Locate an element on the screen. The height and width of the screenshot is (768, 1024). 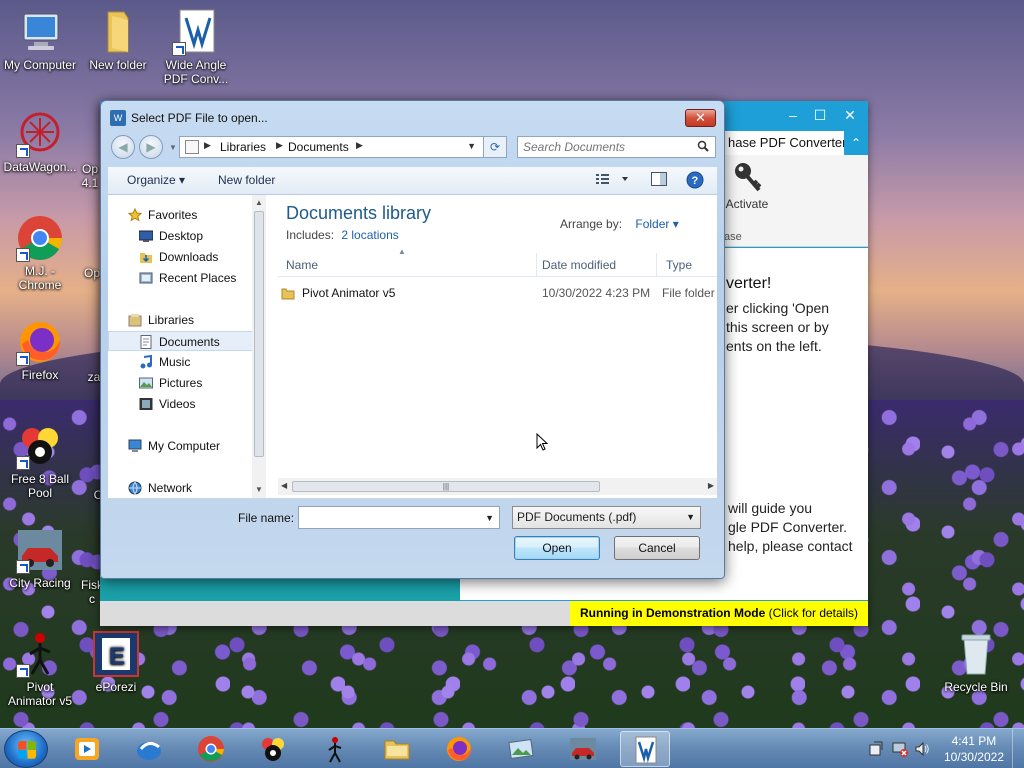
scroll-right-icon: ▶ is located at coordinates (711, 485).